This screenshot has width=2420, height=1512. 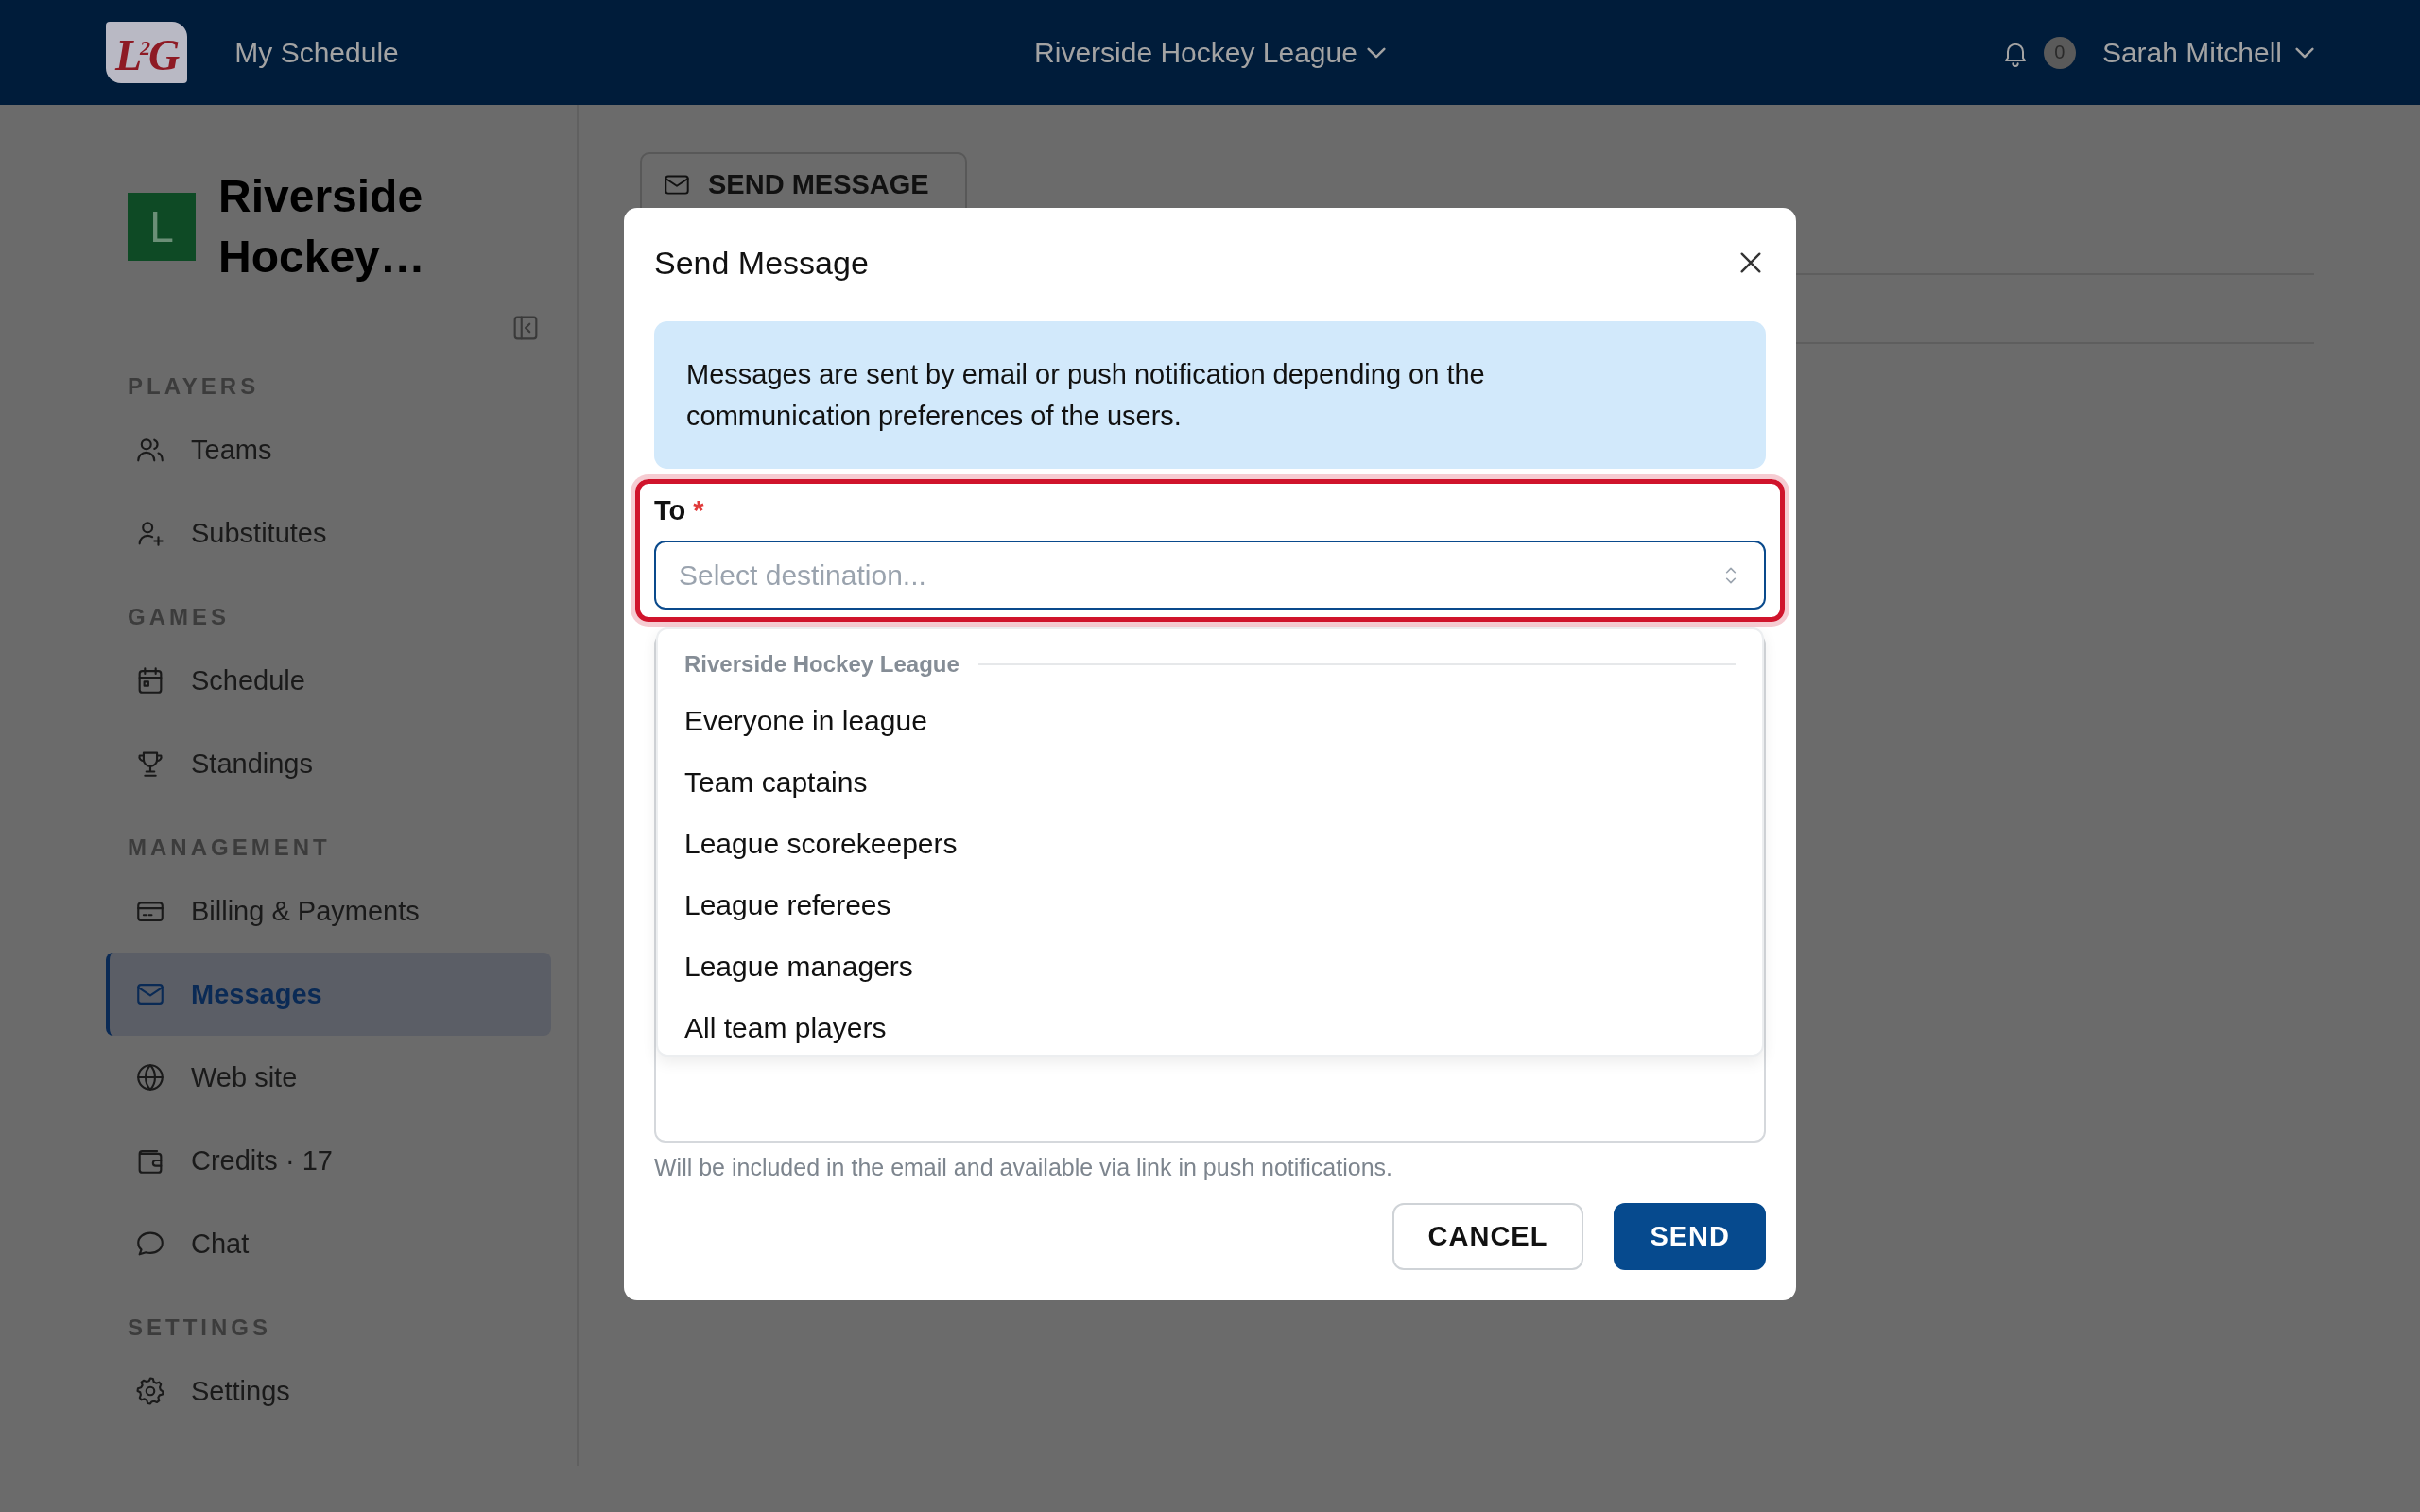 What do you see at coordinates (761, 263) in the screenshot?
I see `dialog-title: Send Message` at bounding box center [761, 263].